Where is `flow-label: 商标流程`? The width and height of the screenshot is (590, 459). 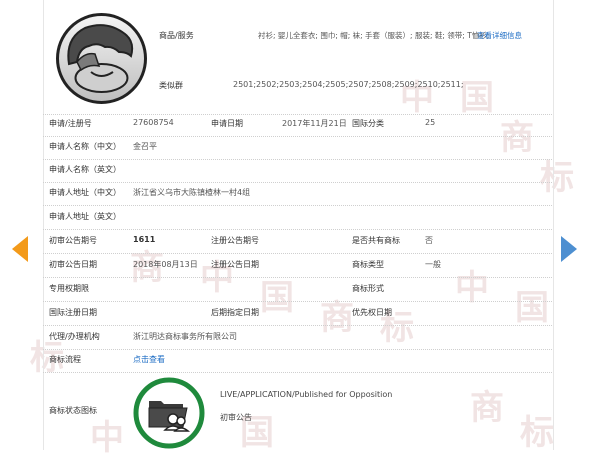 flow-label: 商标流程 is located at coordinates (65, 359).